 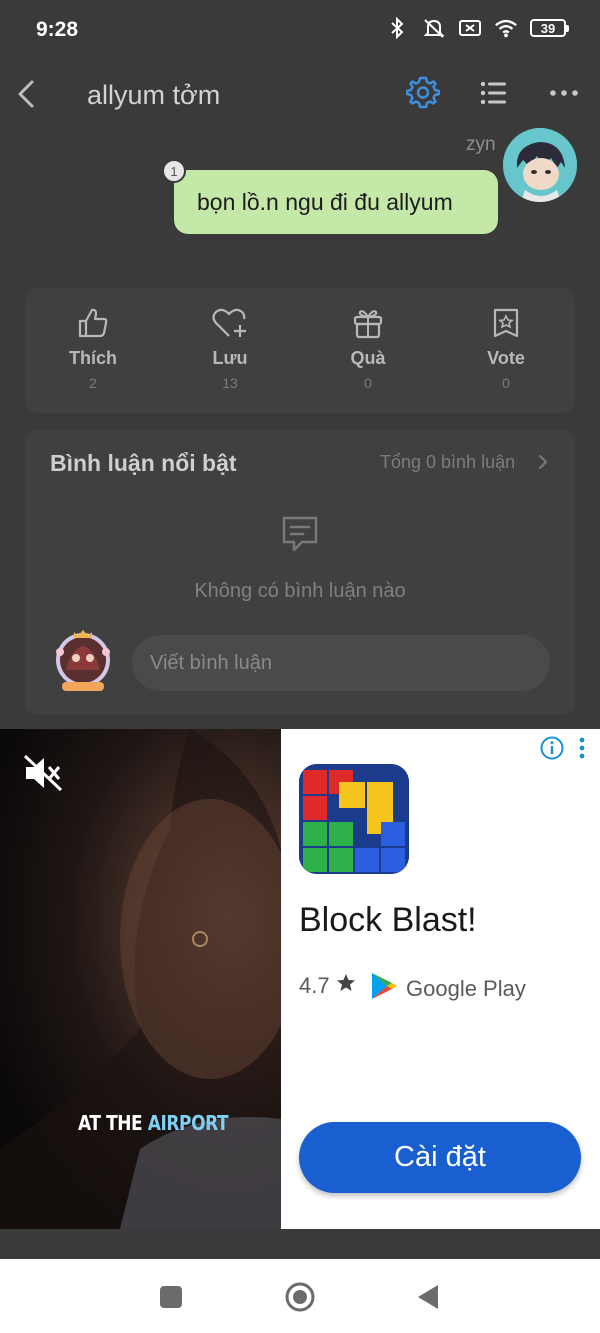 I want to click on back-button, so click(x=27, y=94).